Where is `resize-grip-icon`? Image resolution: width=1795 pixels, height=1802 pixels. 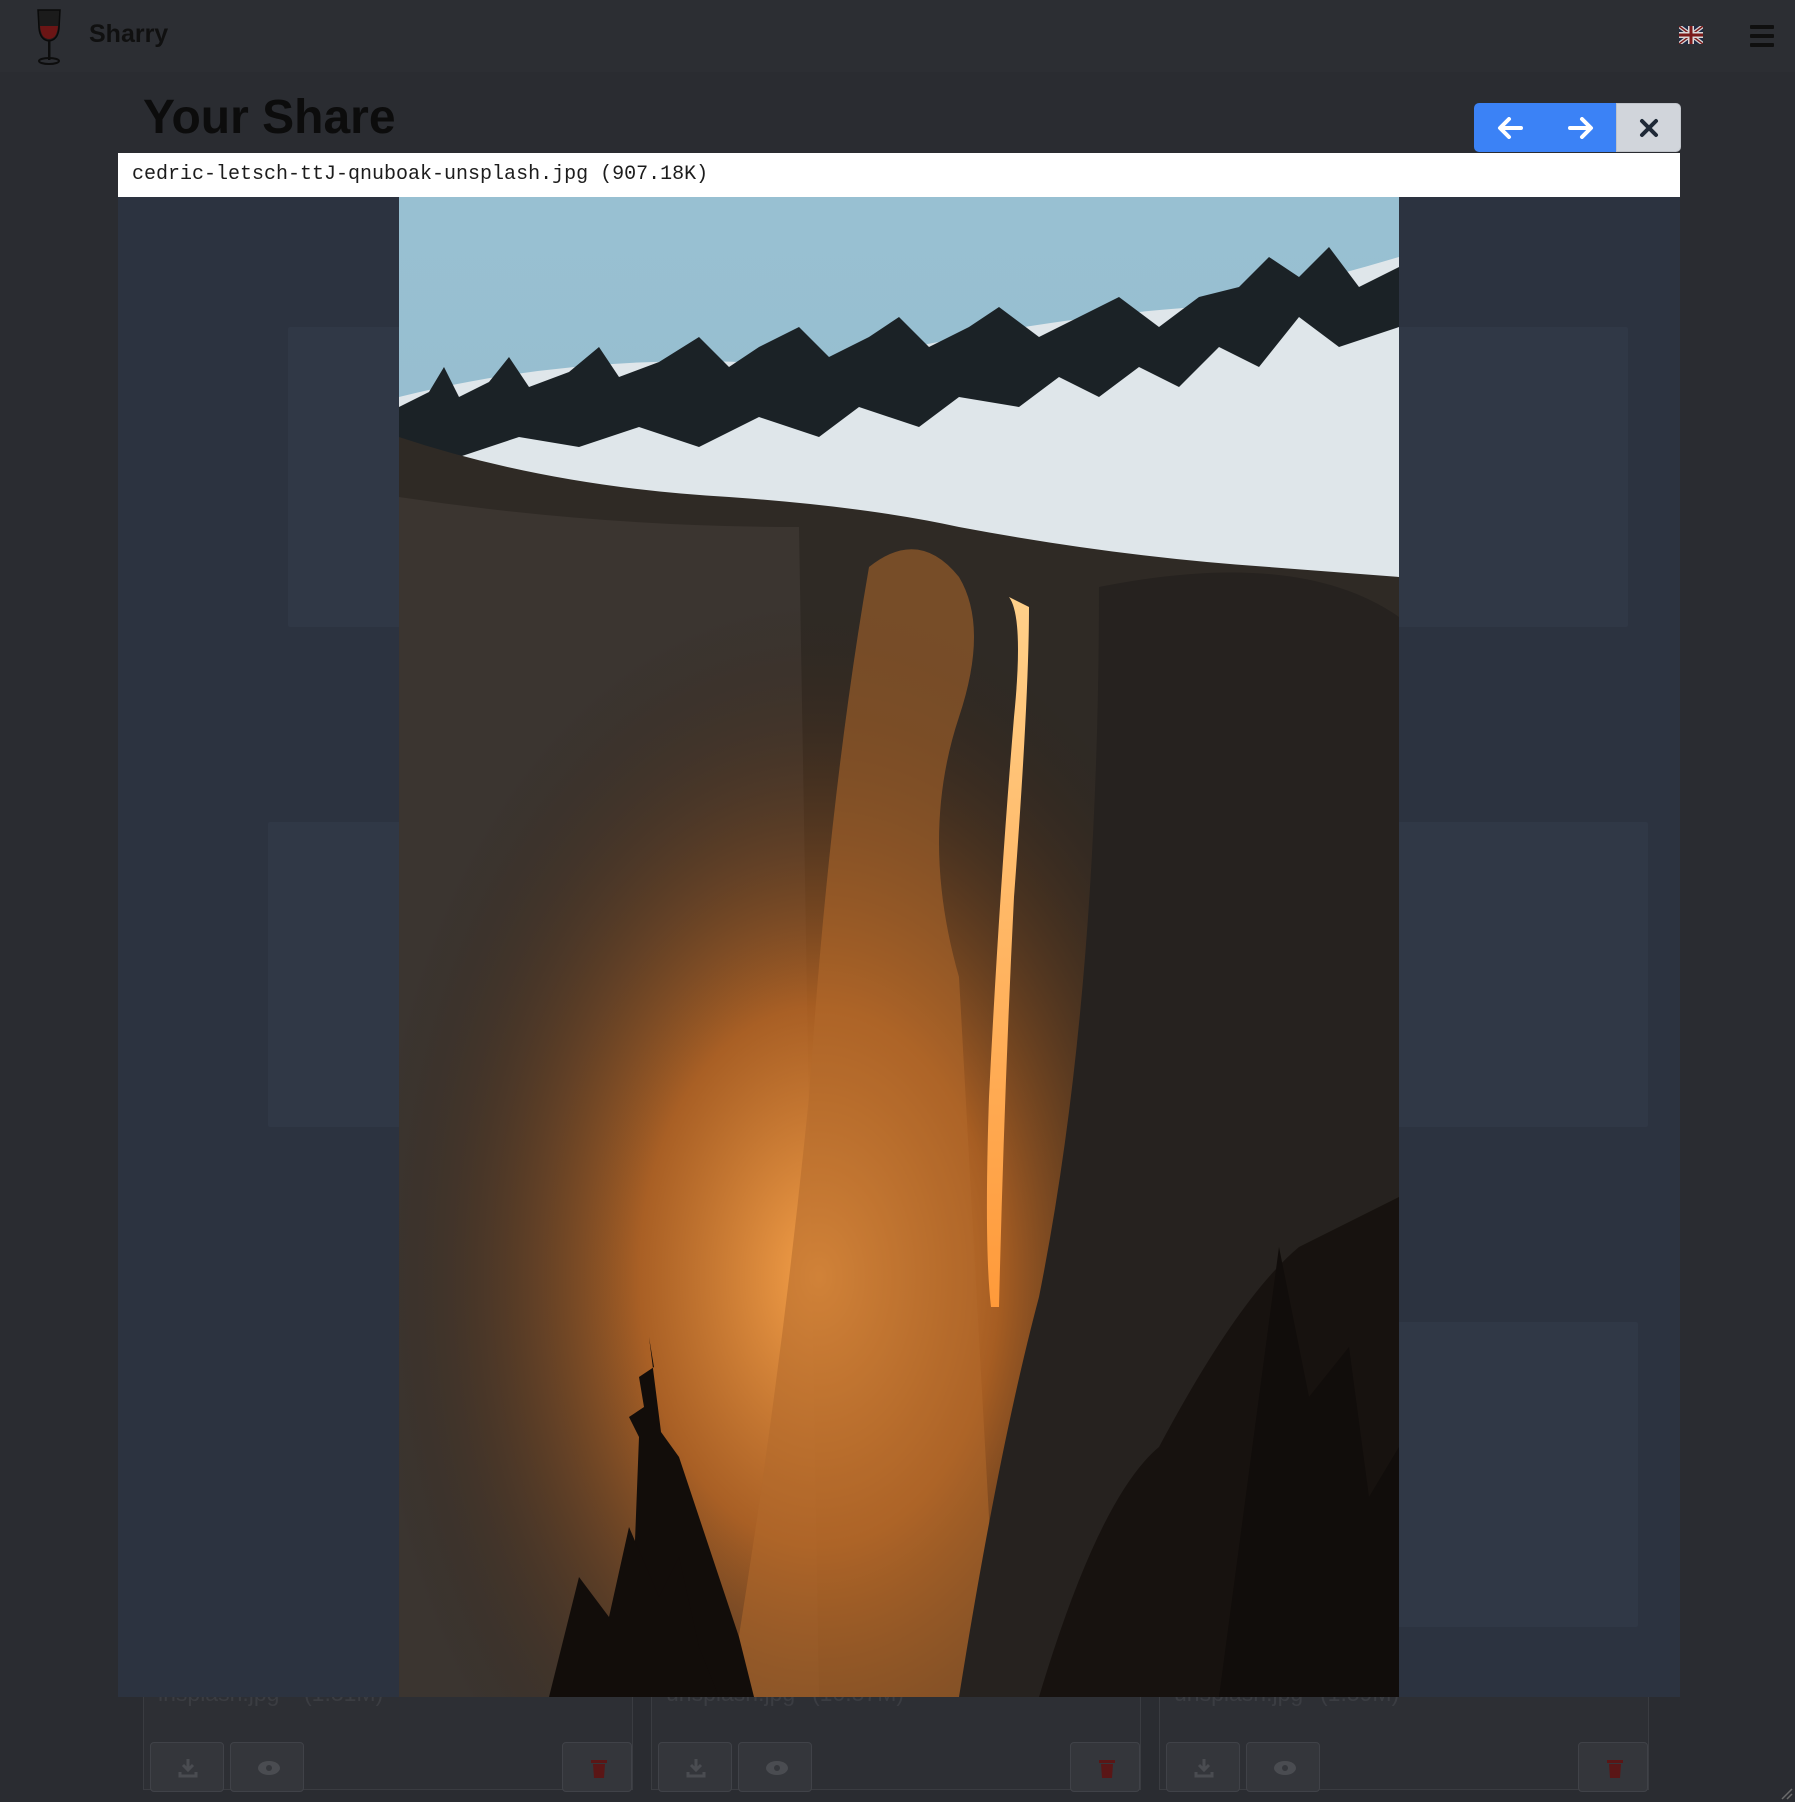
resize-grip-icon is located at coordinates (1786, 1793).